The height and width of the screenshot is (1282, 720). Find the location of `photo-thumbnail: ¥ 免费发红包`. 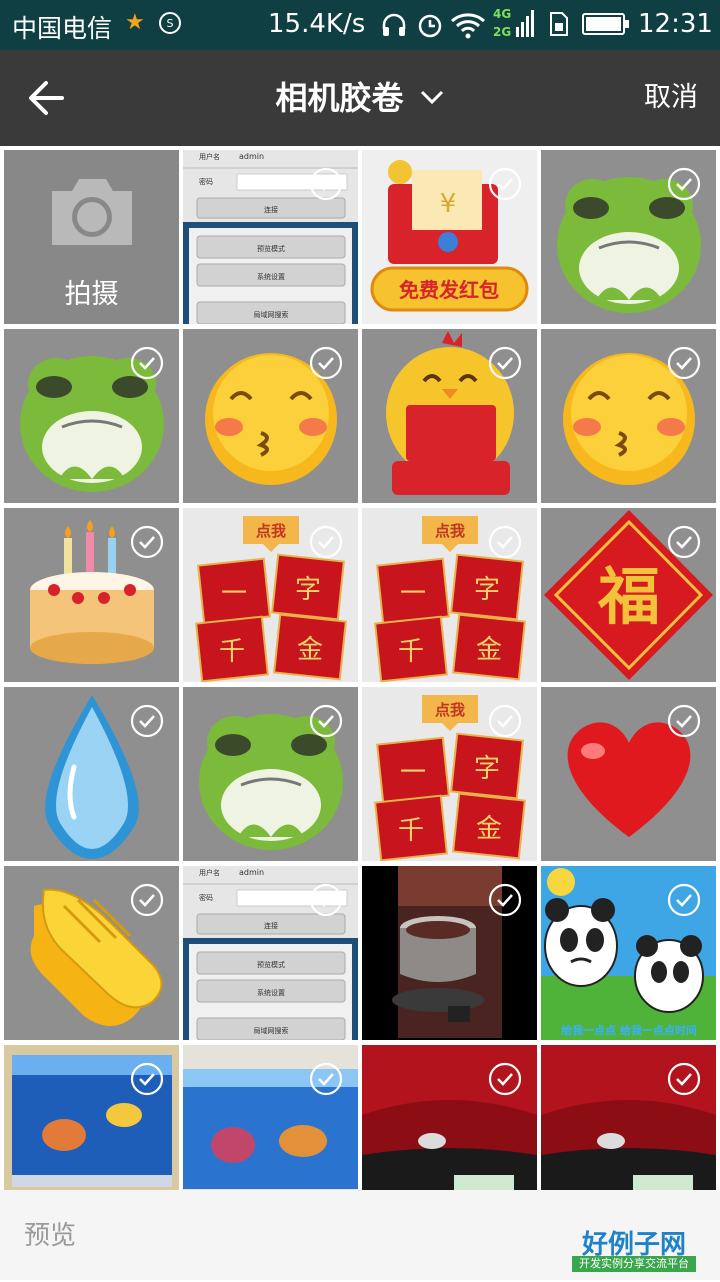

photo-thumbnail: ¥ 免费发红包 is located at coordinates (449, 237).